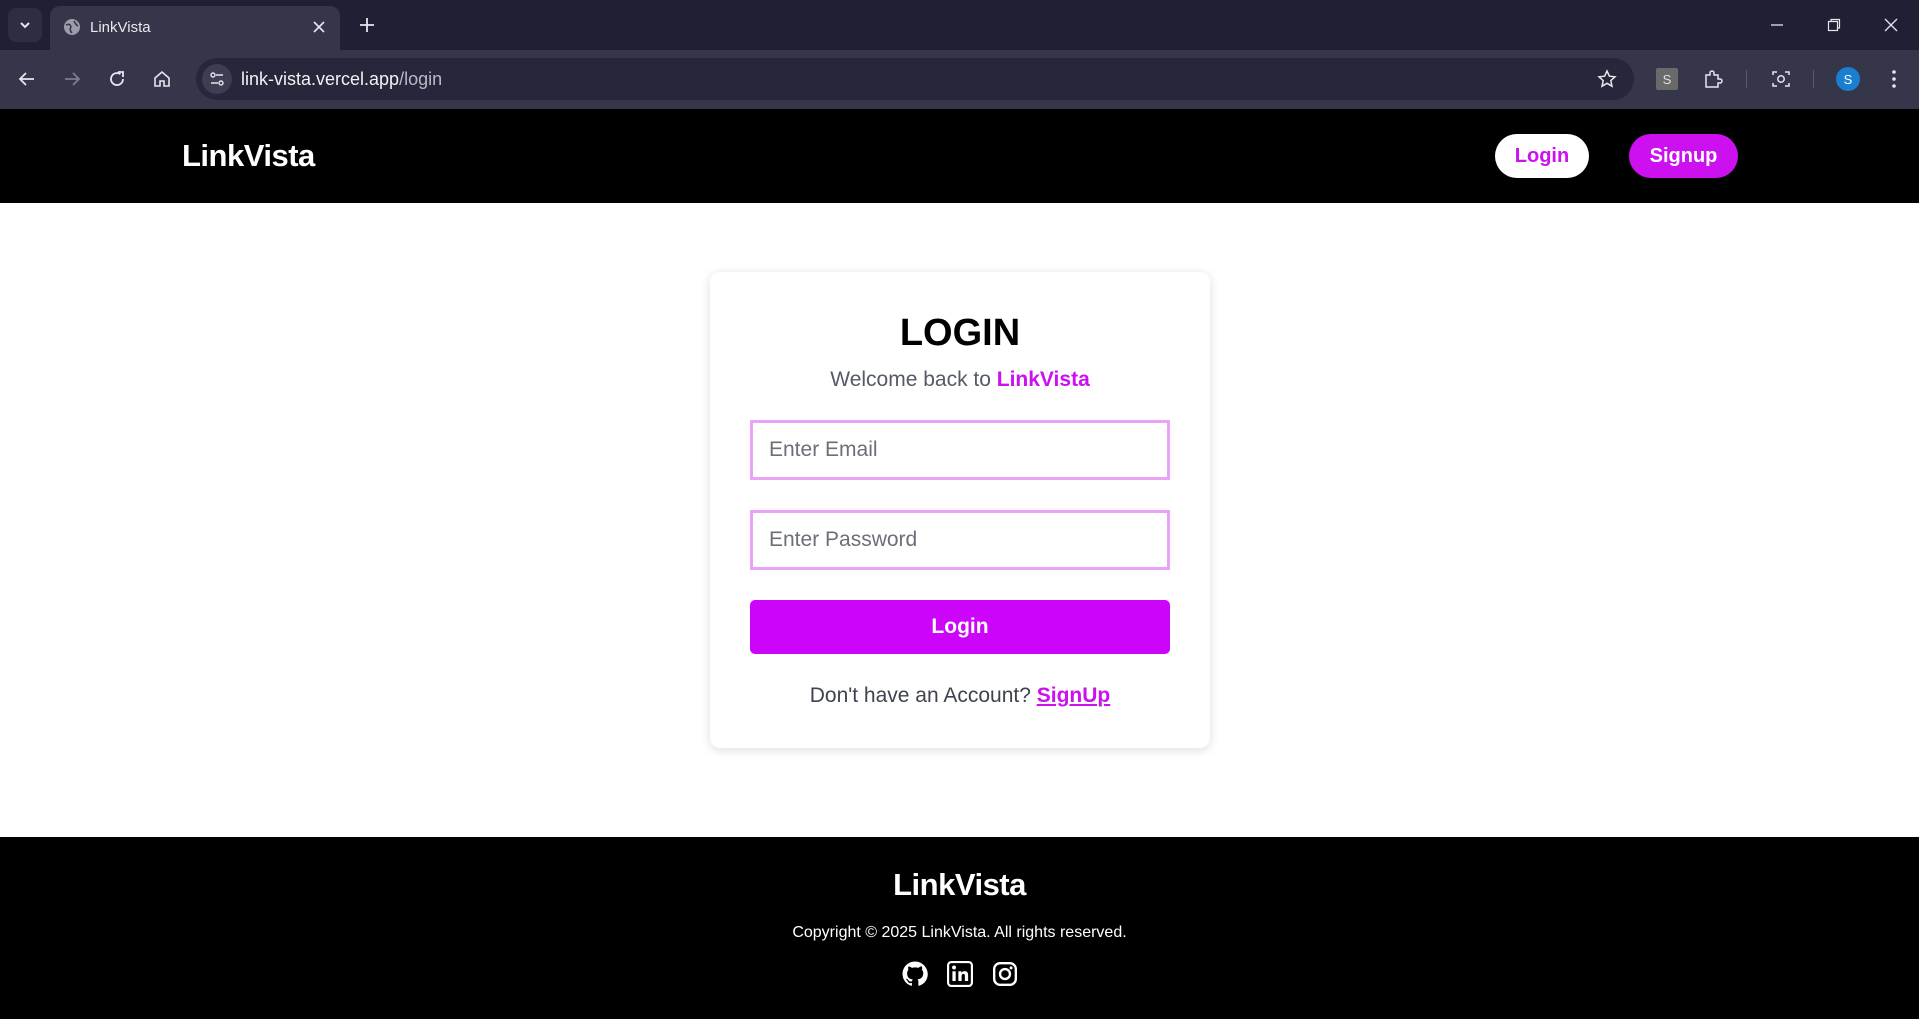  Describe the element at coordinates (1894, 79) in the screenshot. I see `browser-menu-icon` at that location.